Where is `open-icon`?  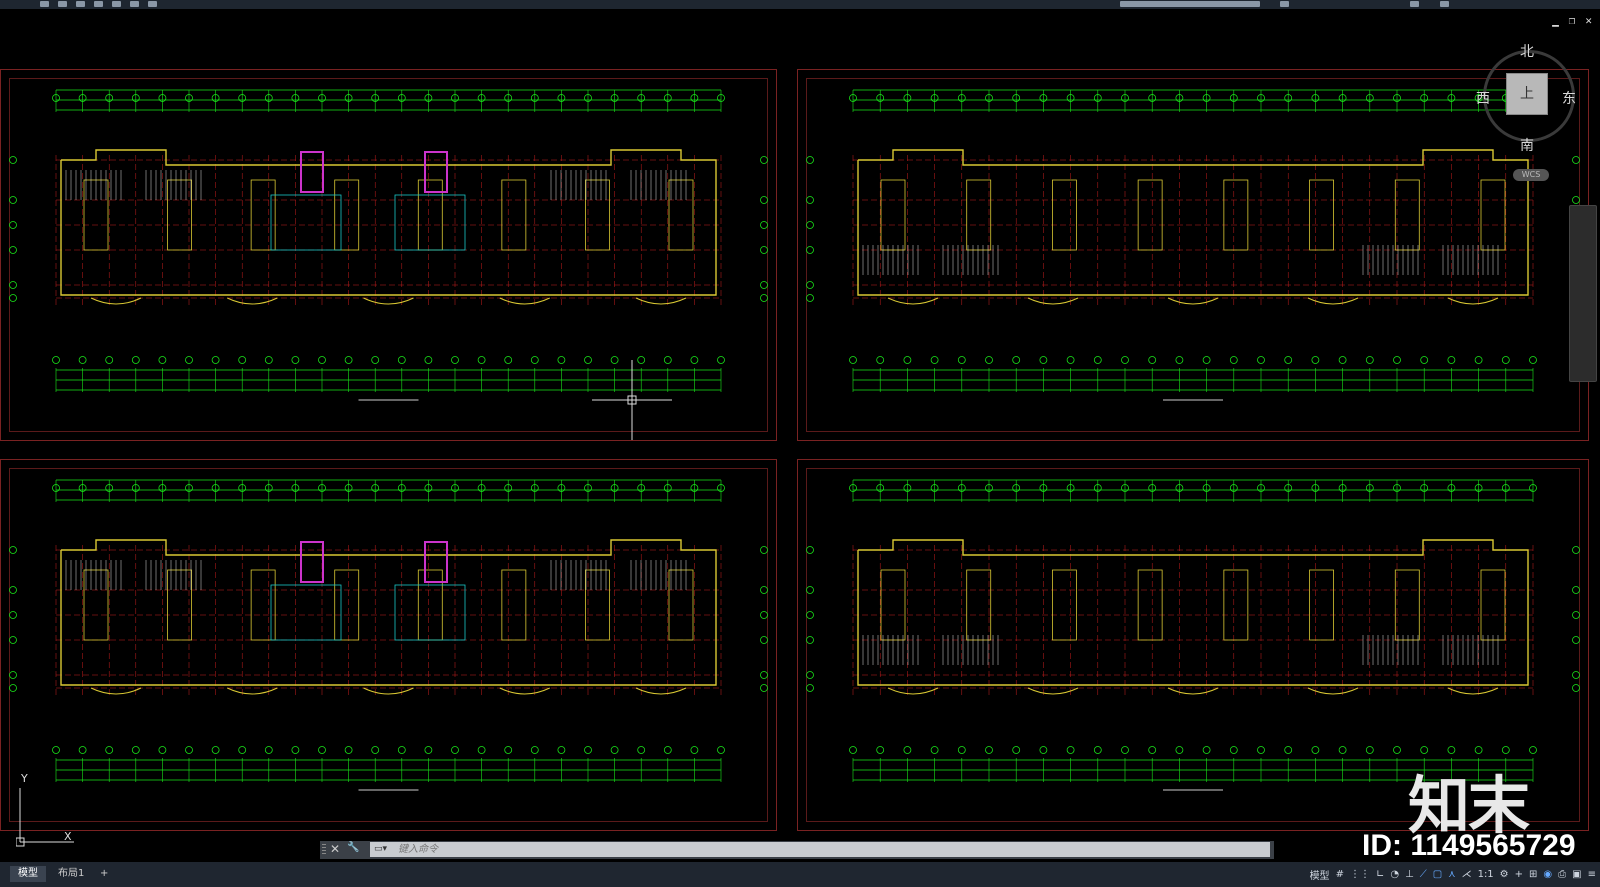 open-icon is located at coordinates (62, 4).